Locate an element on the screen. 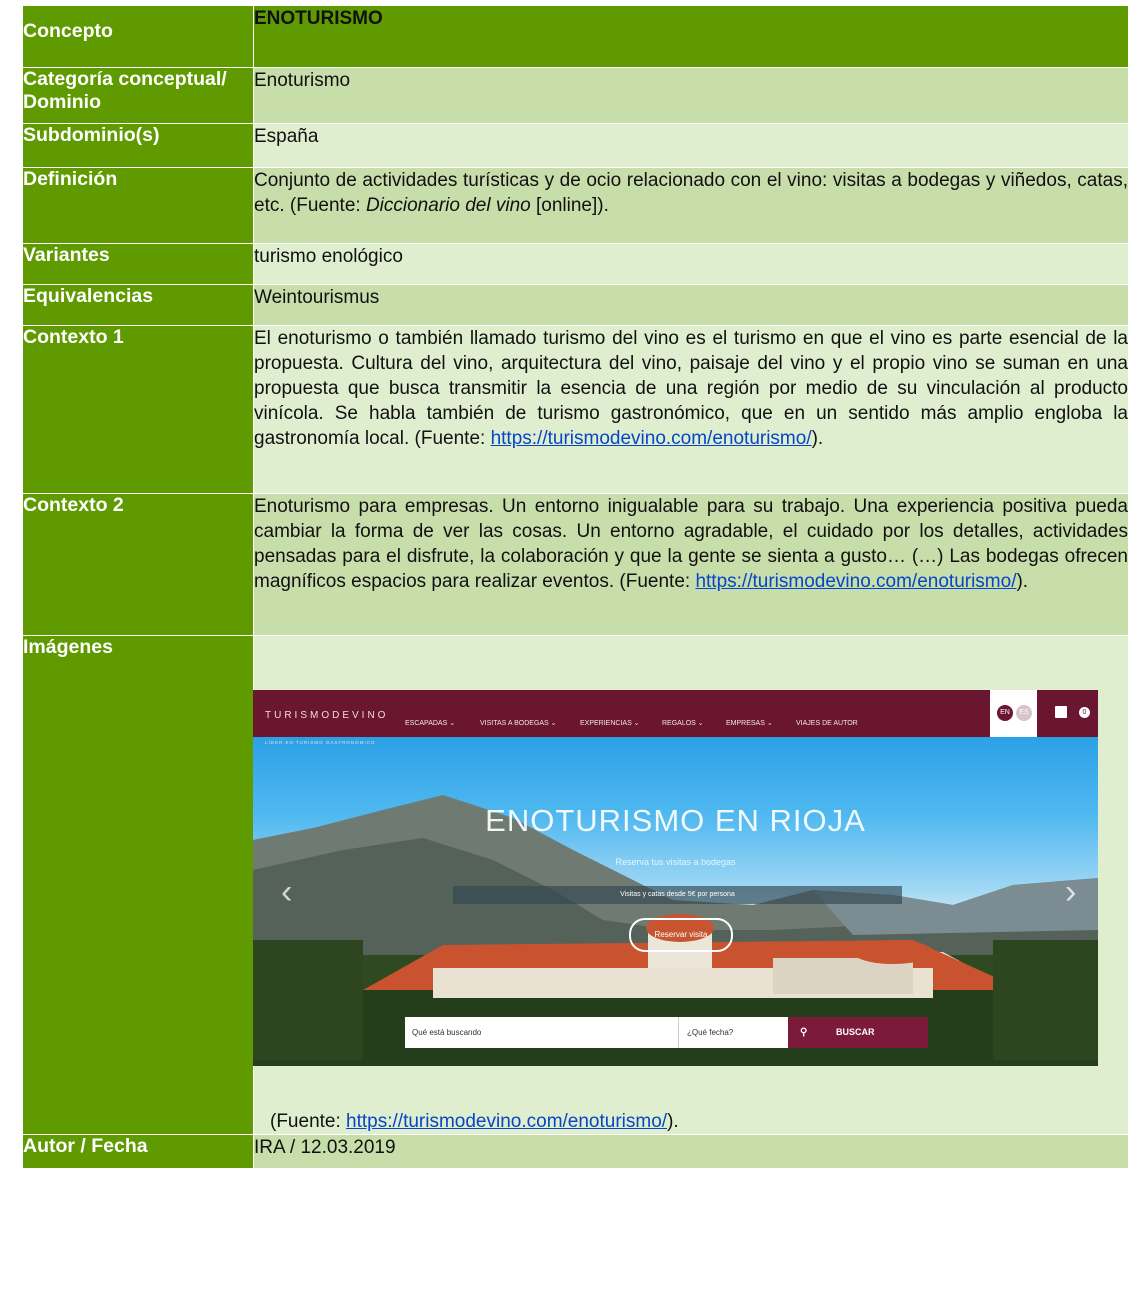 The image size is (1129, 1300). image-source-text-end: ). is located at coordinates (673, 1121).